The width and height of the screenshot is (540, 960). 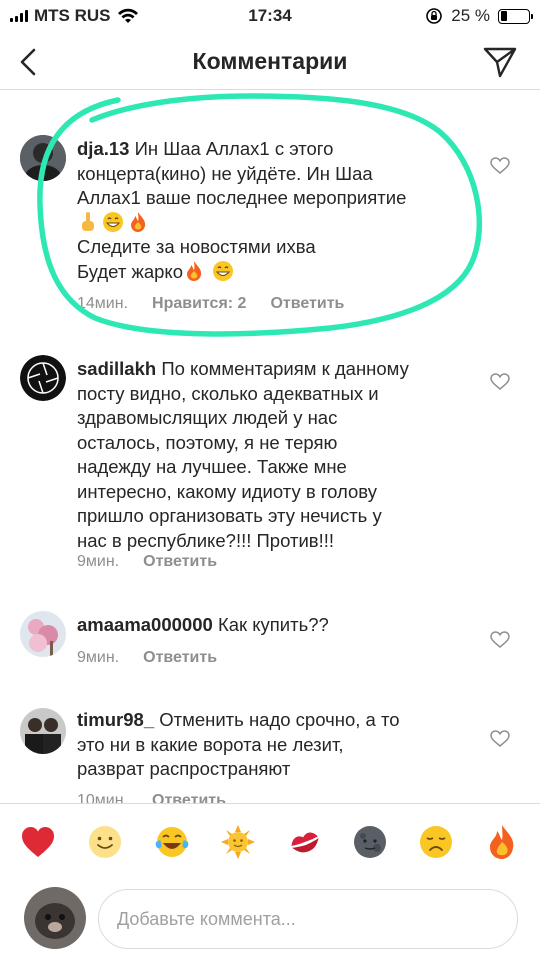 What do you see at coordinates (270, 17) in the screenshot?
I see `status-bar: MTS RUS 17:34 25 %` at bounding box center [270, 17].